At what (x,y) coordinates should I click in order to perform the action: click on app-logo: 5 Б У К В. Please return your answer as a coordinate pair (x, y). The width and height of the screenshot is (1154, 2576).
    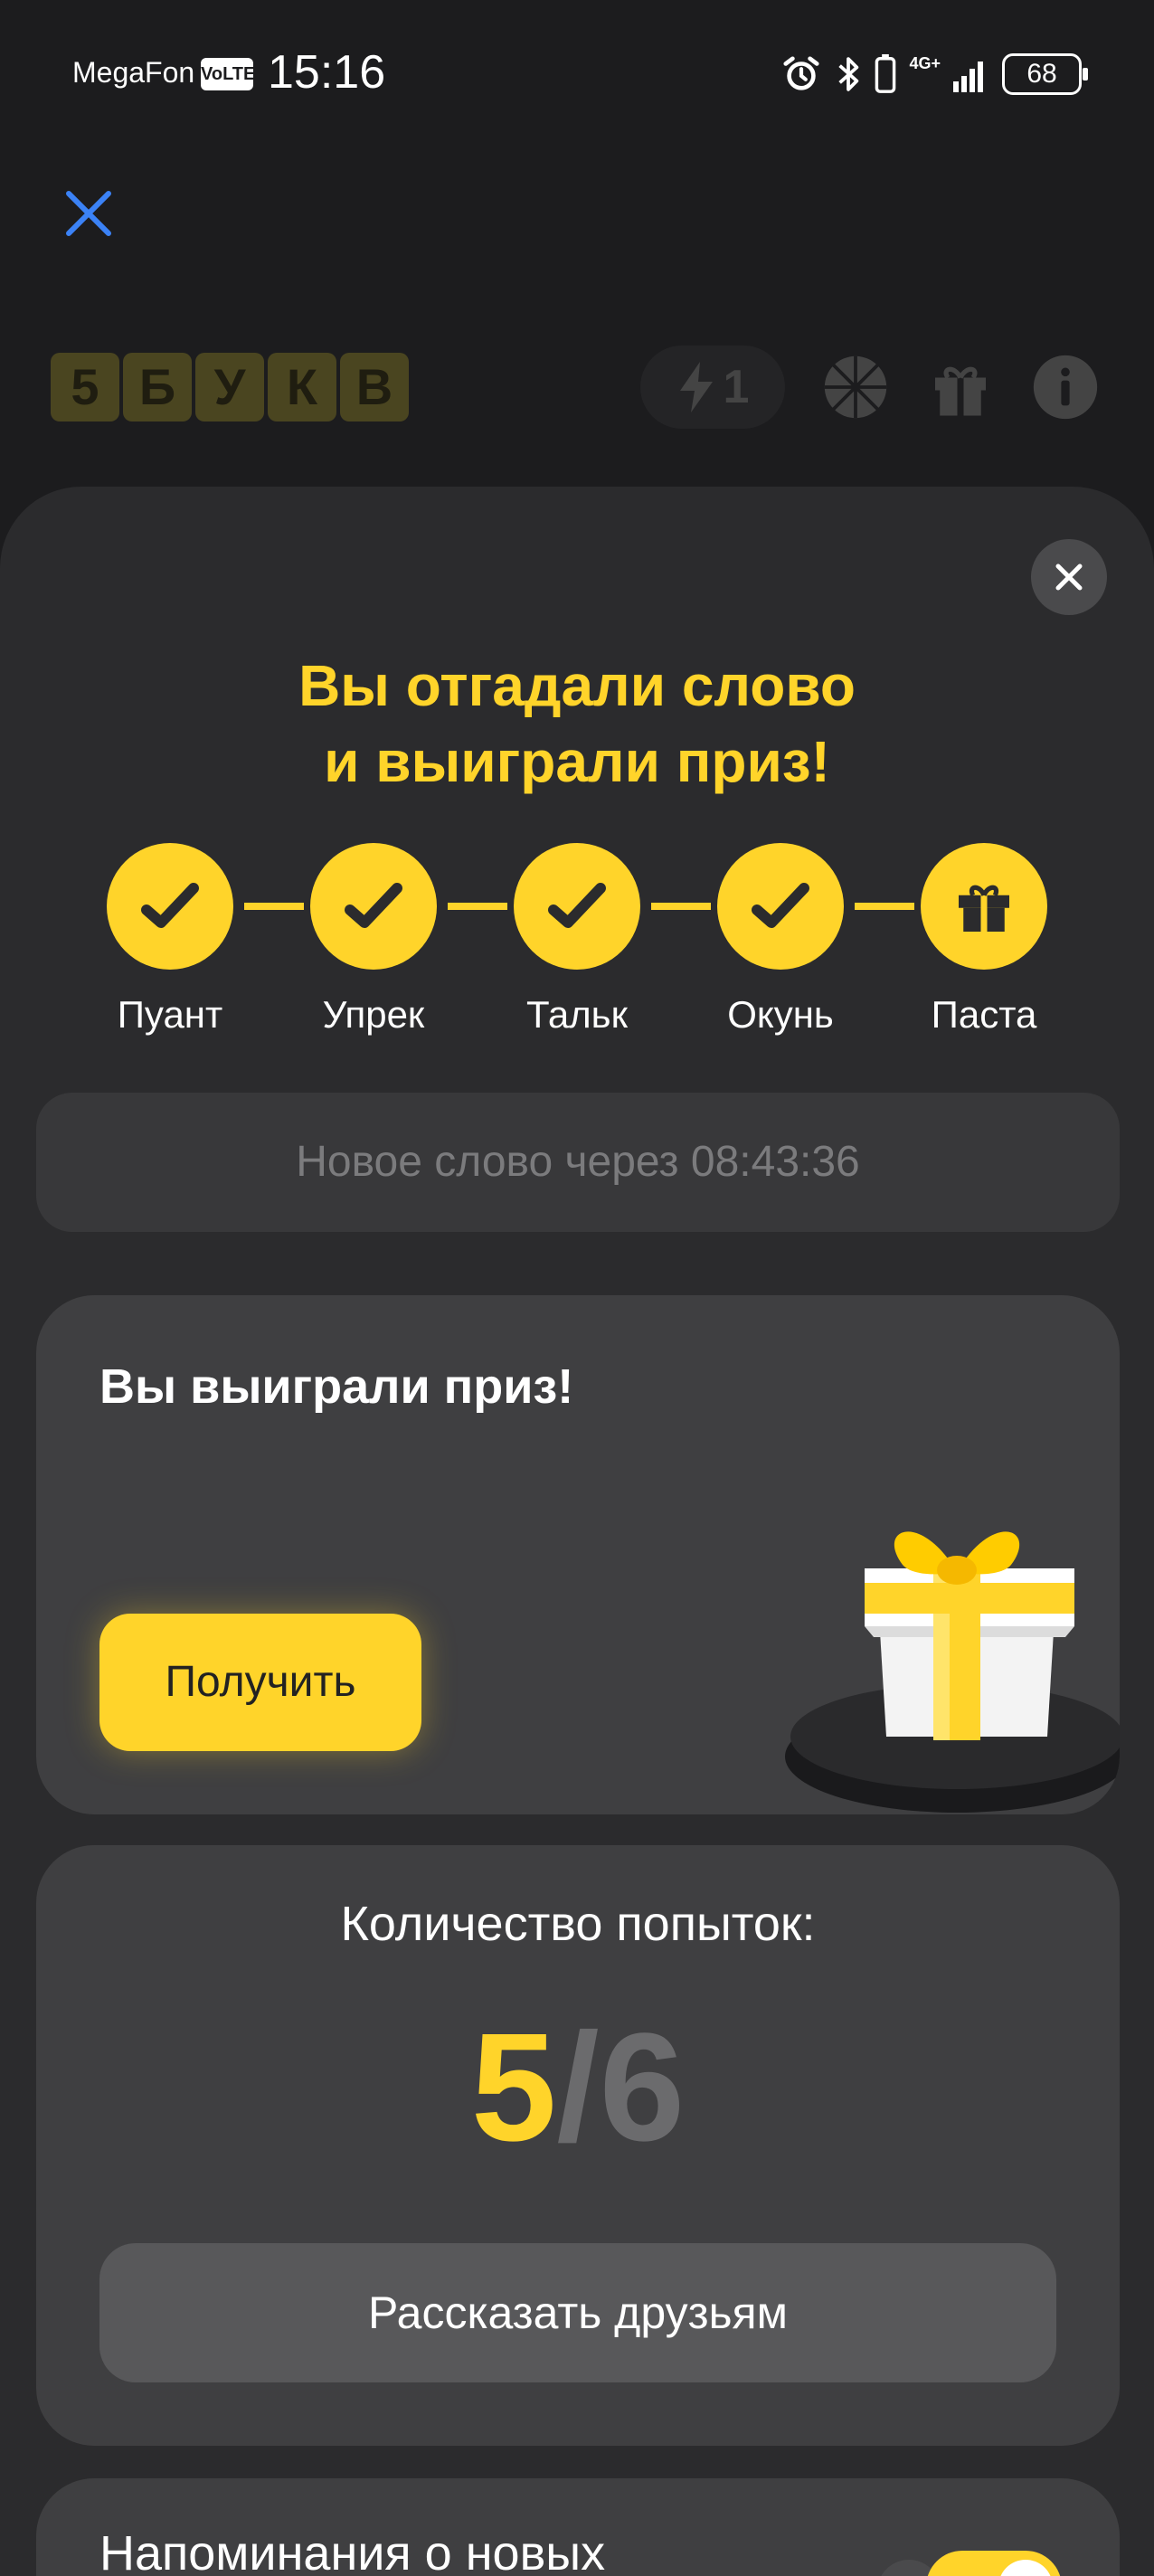
    Looking at the image, I should click on (230, 387).